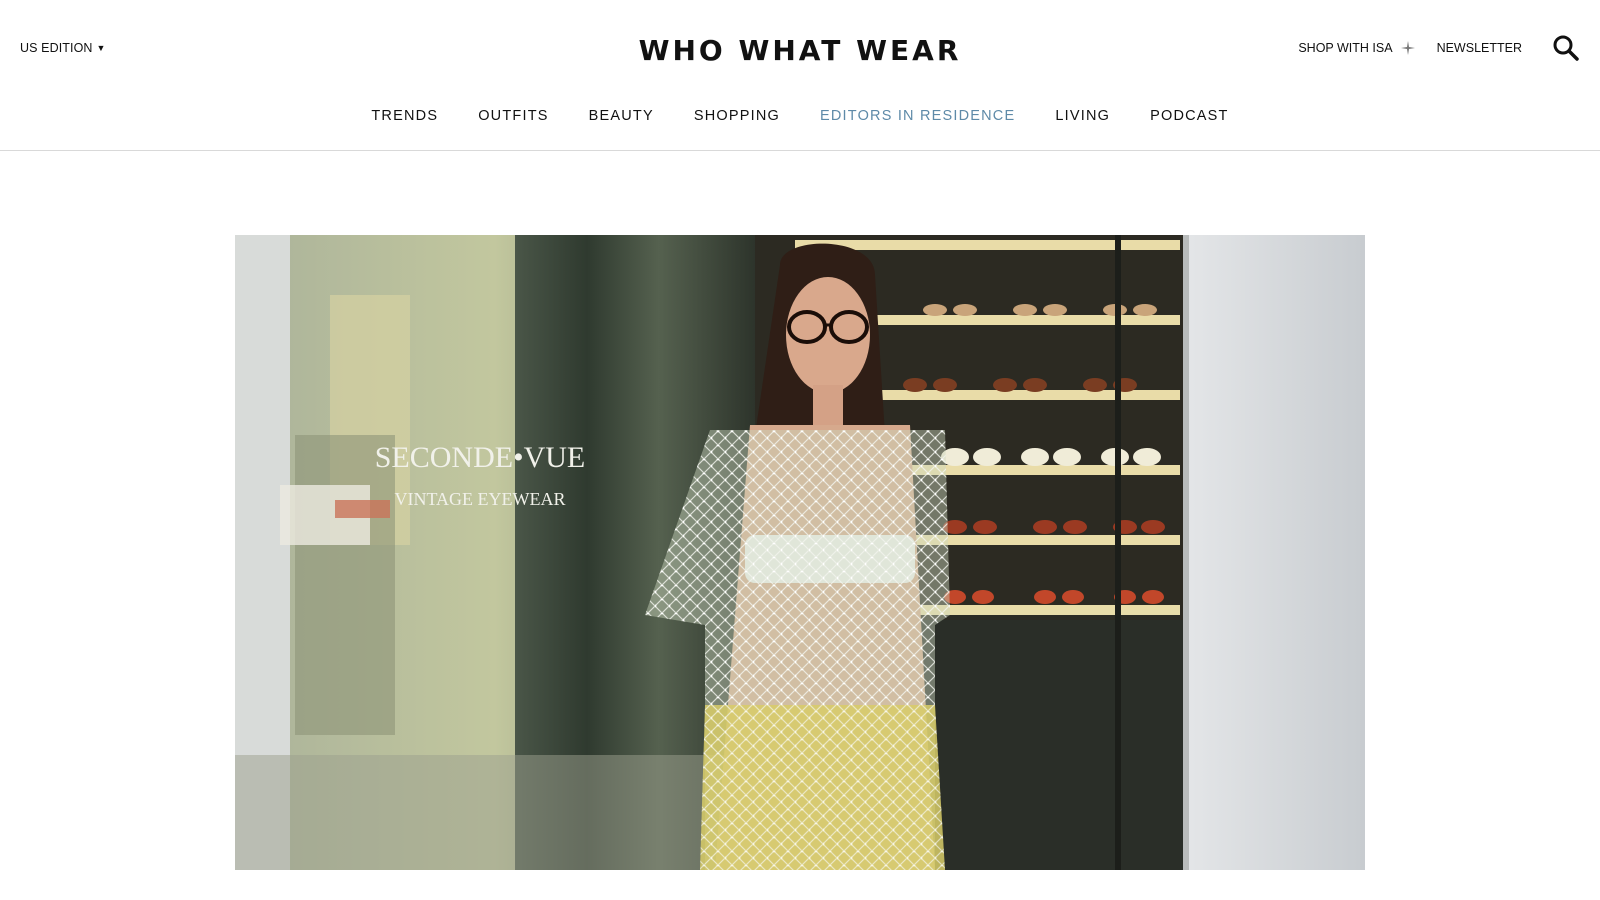 This screenshot has height=900, width=1600. Describe the element at coordinates (1189, 116) in the screenshot. I see `nav-item-podcast: PODCAST` at that location.